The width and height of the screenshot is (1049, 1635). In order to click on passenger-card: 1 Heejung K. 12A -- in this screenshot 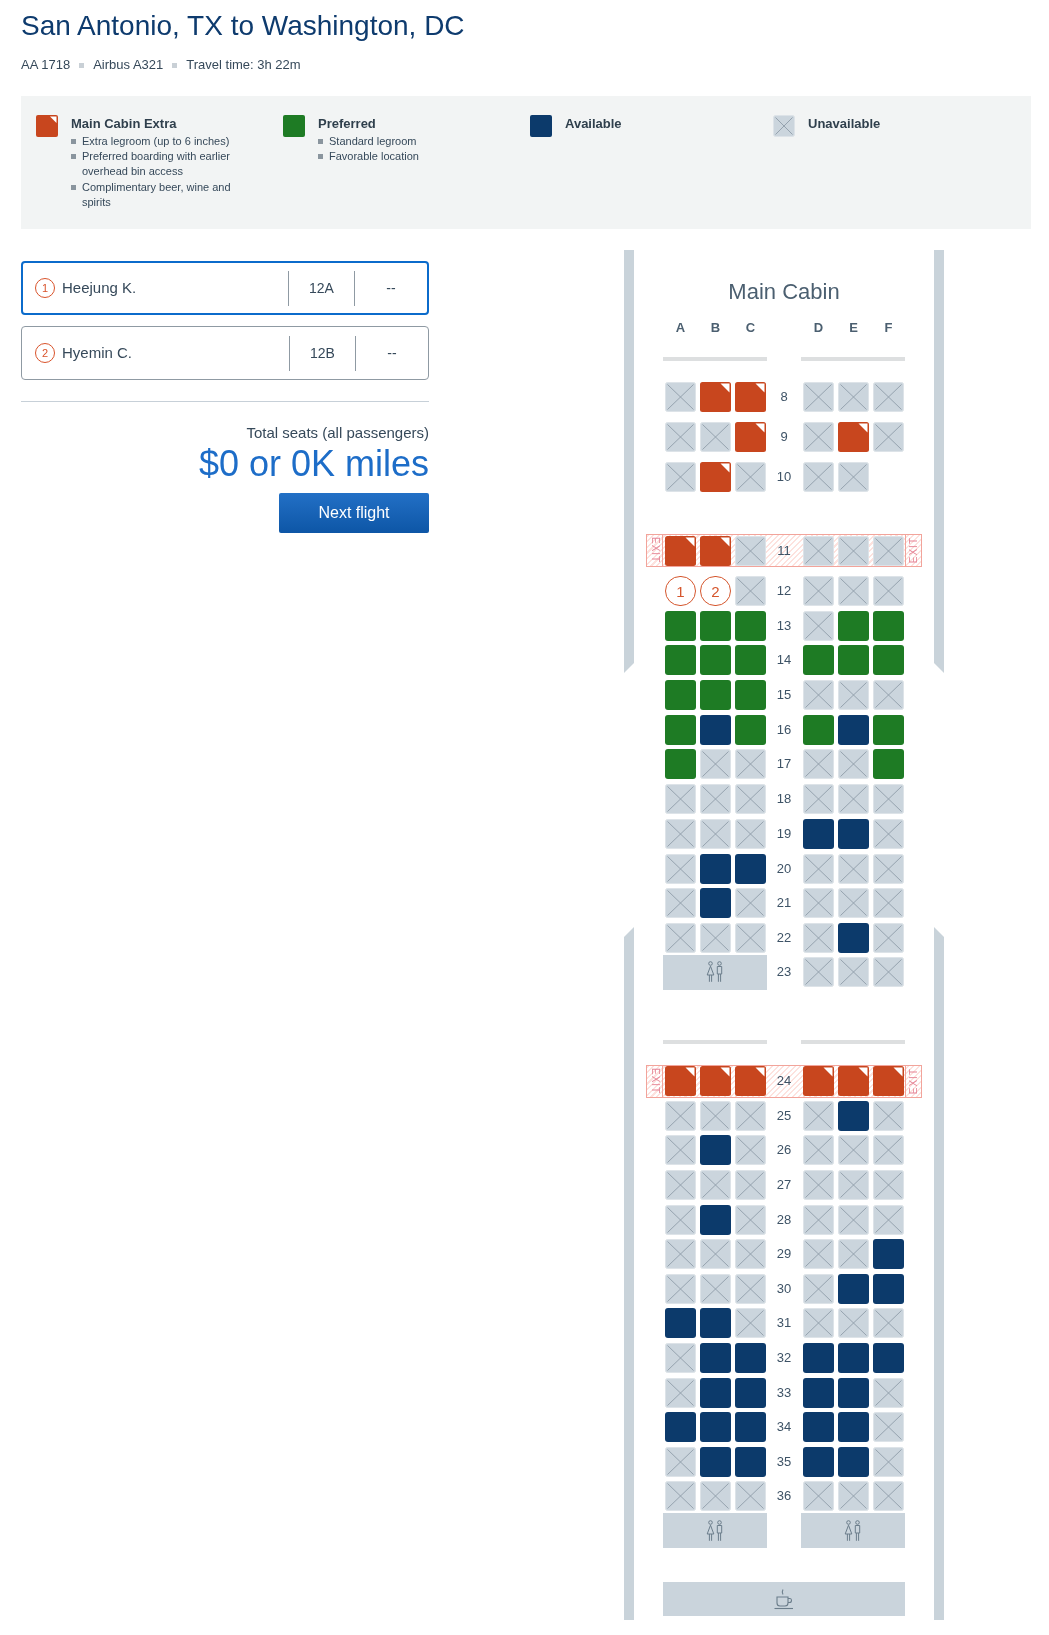, I will do `click(225, 288)`.